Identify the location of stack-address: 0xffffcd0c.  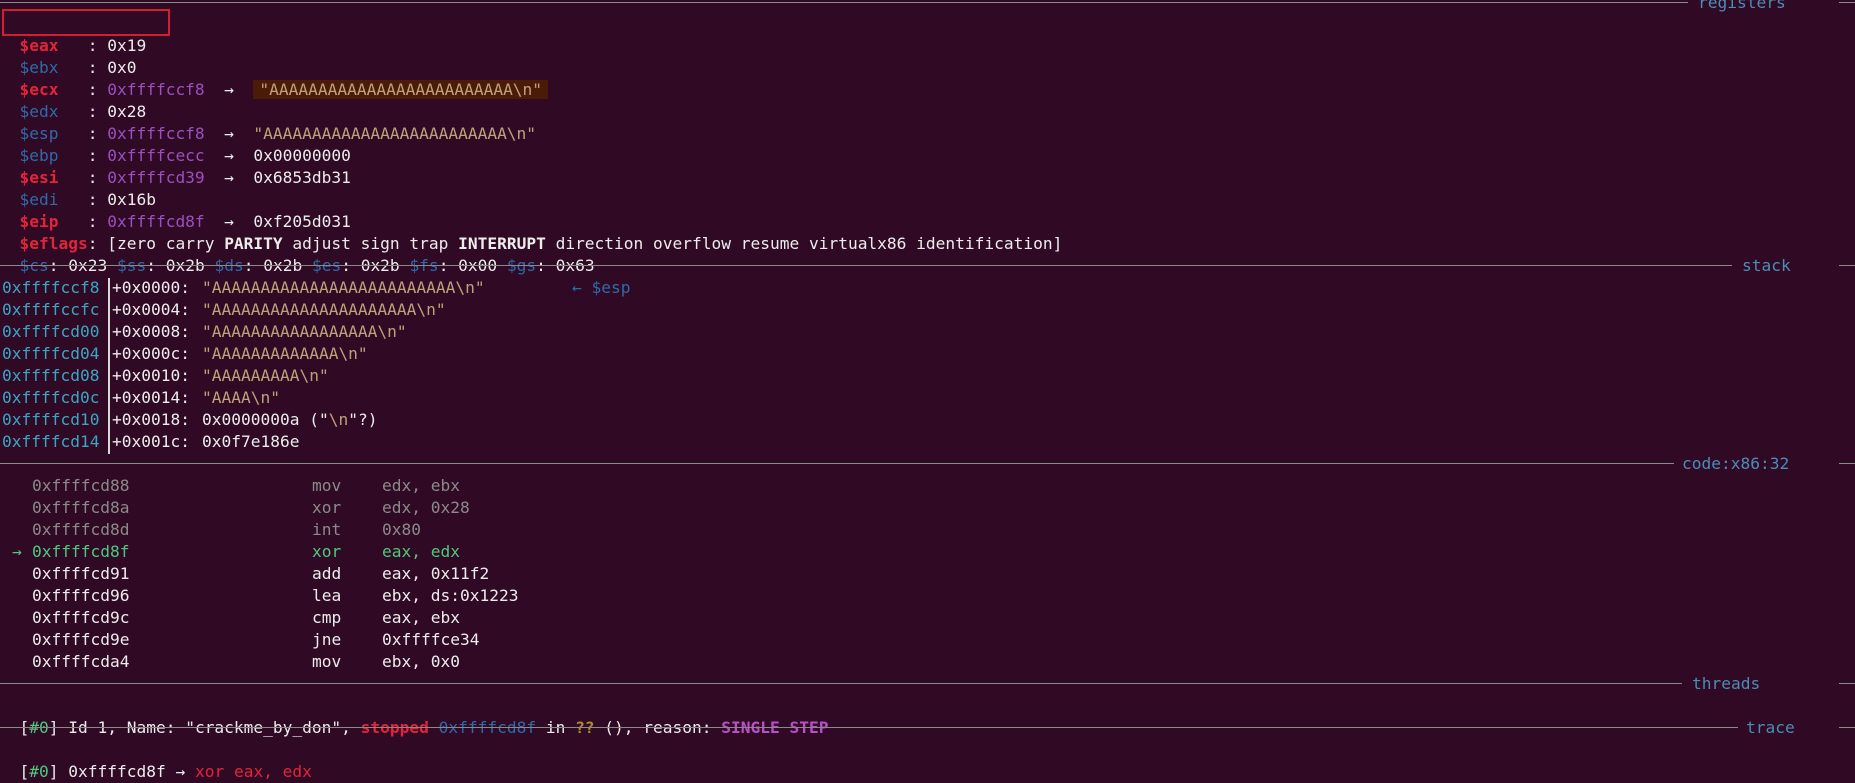
(51, 397).